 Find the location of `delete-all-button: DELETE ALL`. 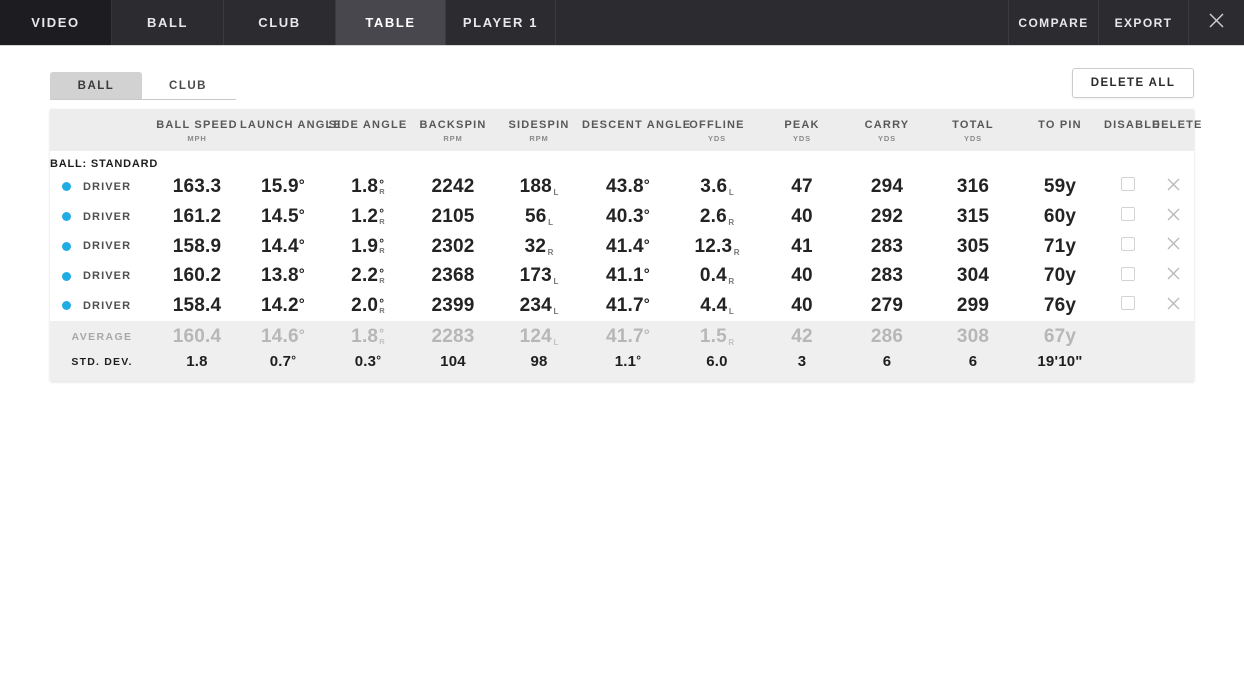

delete-all-button: DELETE ALL is located at coordinates (1133, 83).